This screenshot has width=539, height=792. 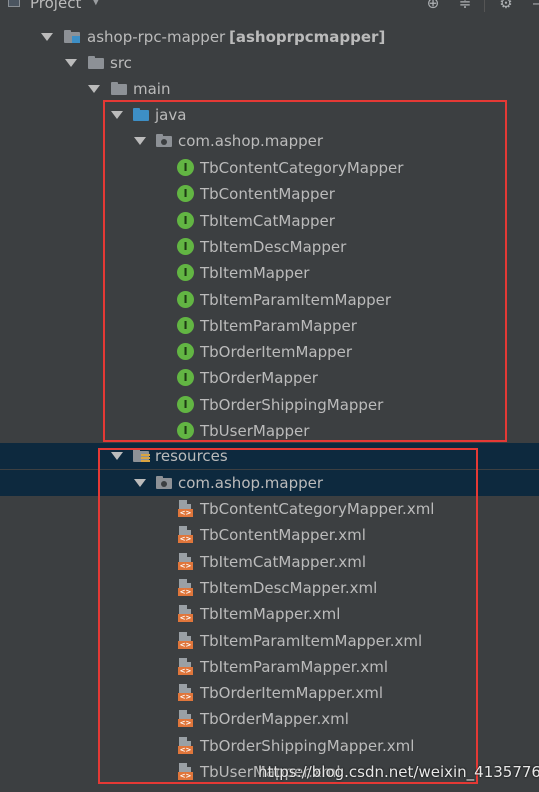 I want to click on tree-node-main: main, so click(x=269, y=89).